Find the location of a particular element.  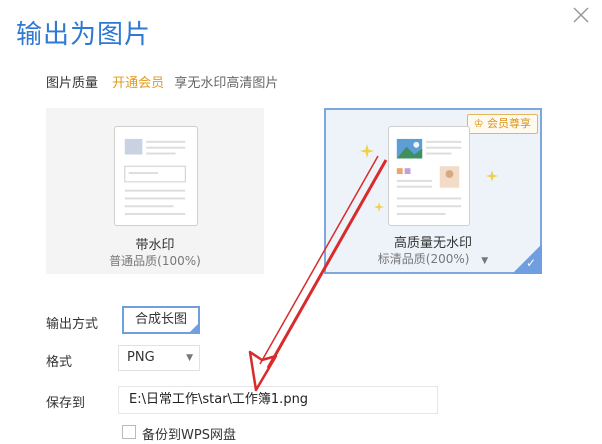

output-mode-button: 合成长图 is located at coordinates (161, 320).